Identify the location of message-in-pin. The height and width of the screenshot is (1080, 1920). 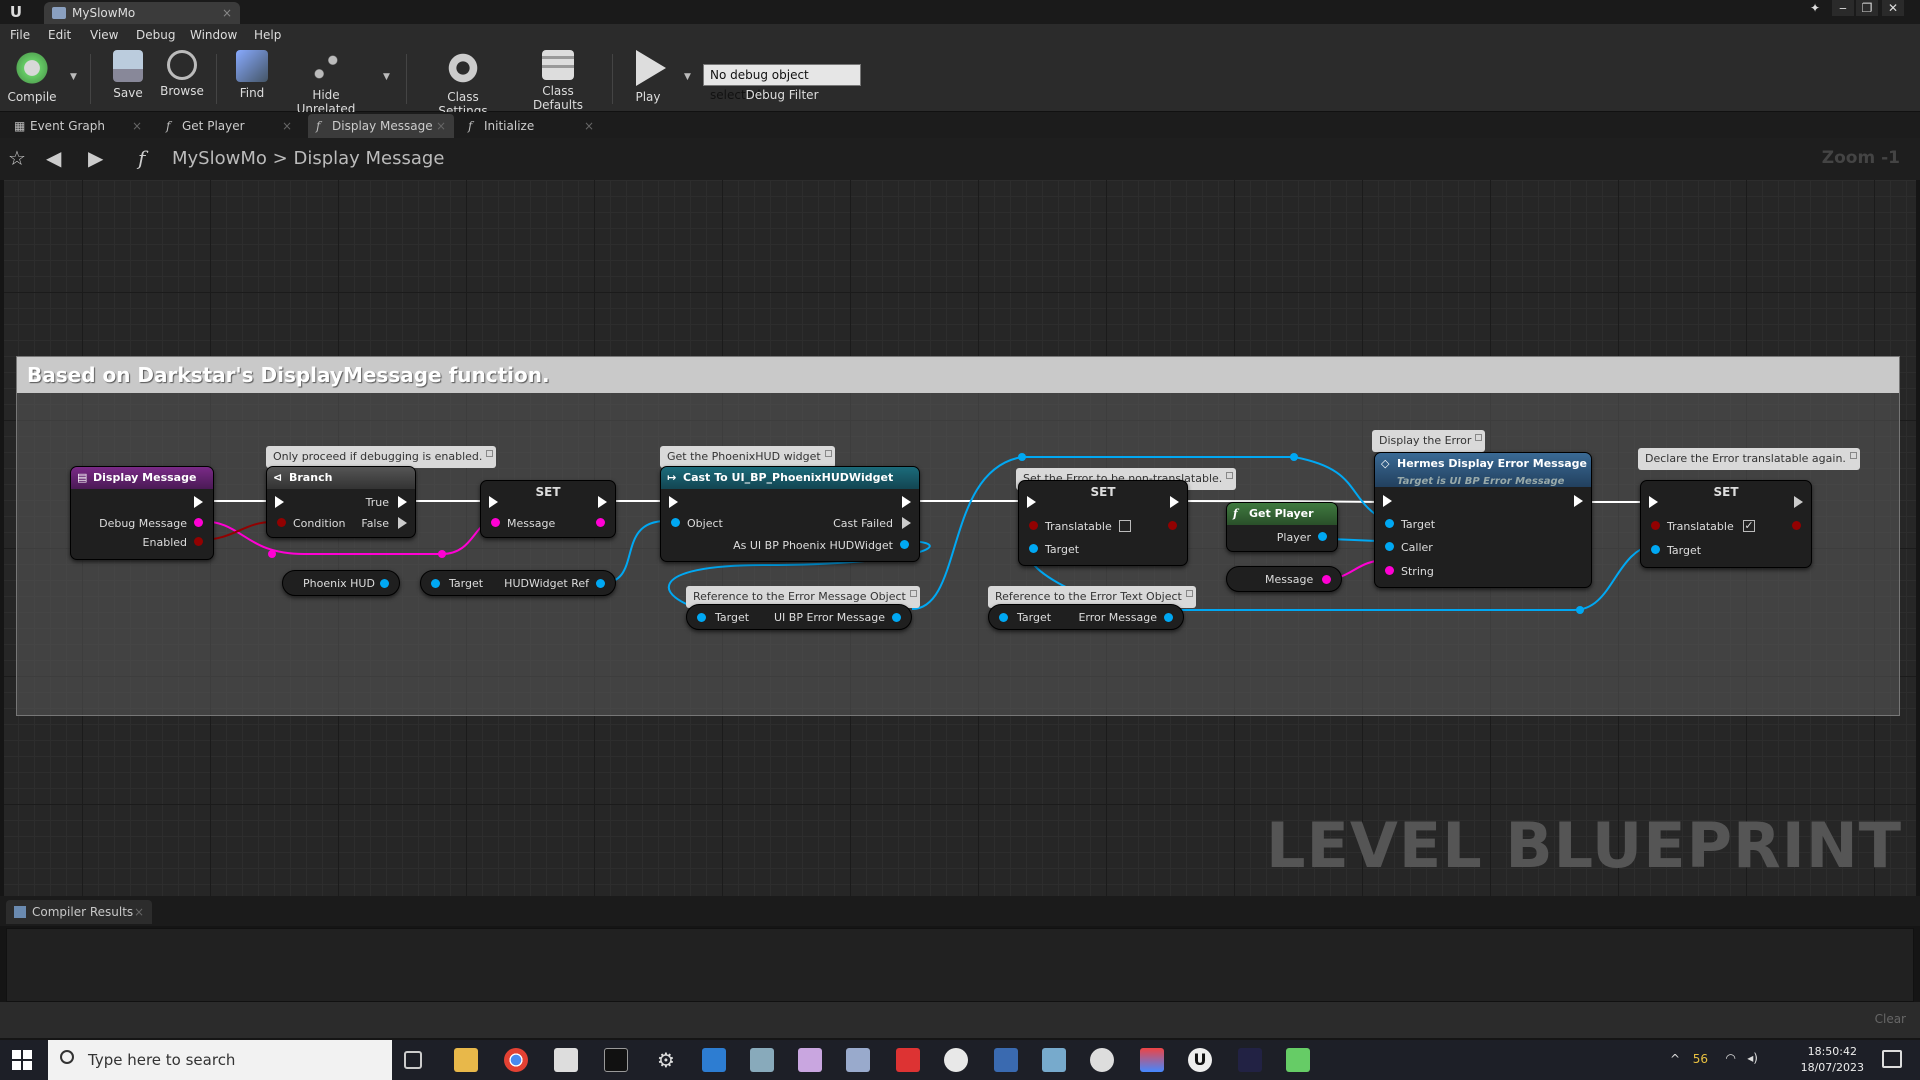
(495, 522).